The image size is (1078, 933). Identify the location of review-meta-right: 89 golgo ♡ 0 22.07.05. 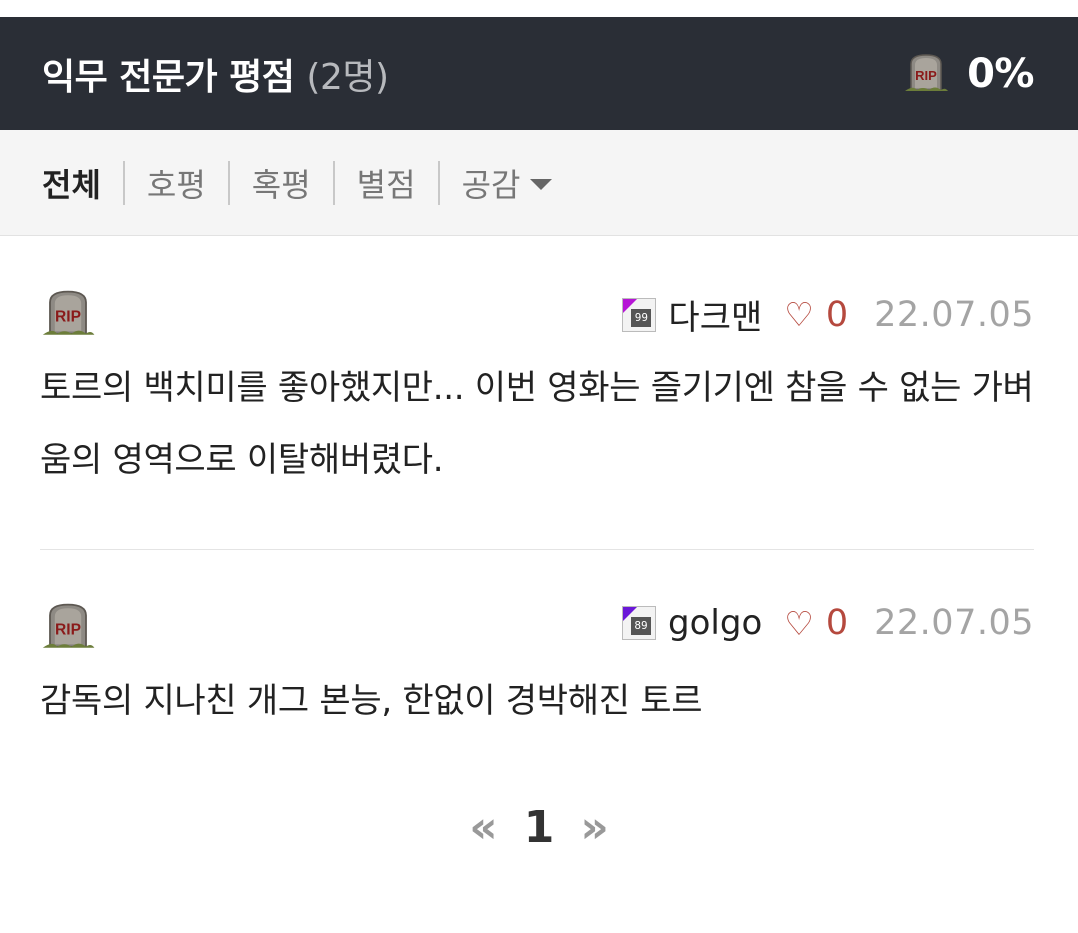
(828, 623).